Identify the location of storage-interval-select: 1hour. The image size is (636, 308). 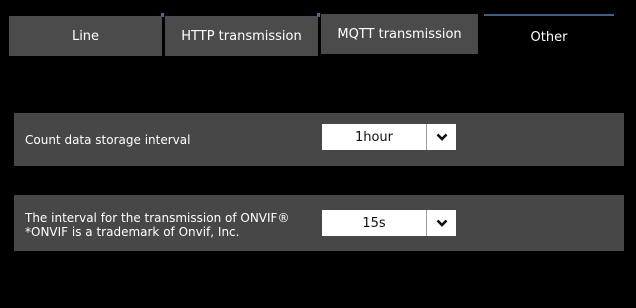
(394, 137).